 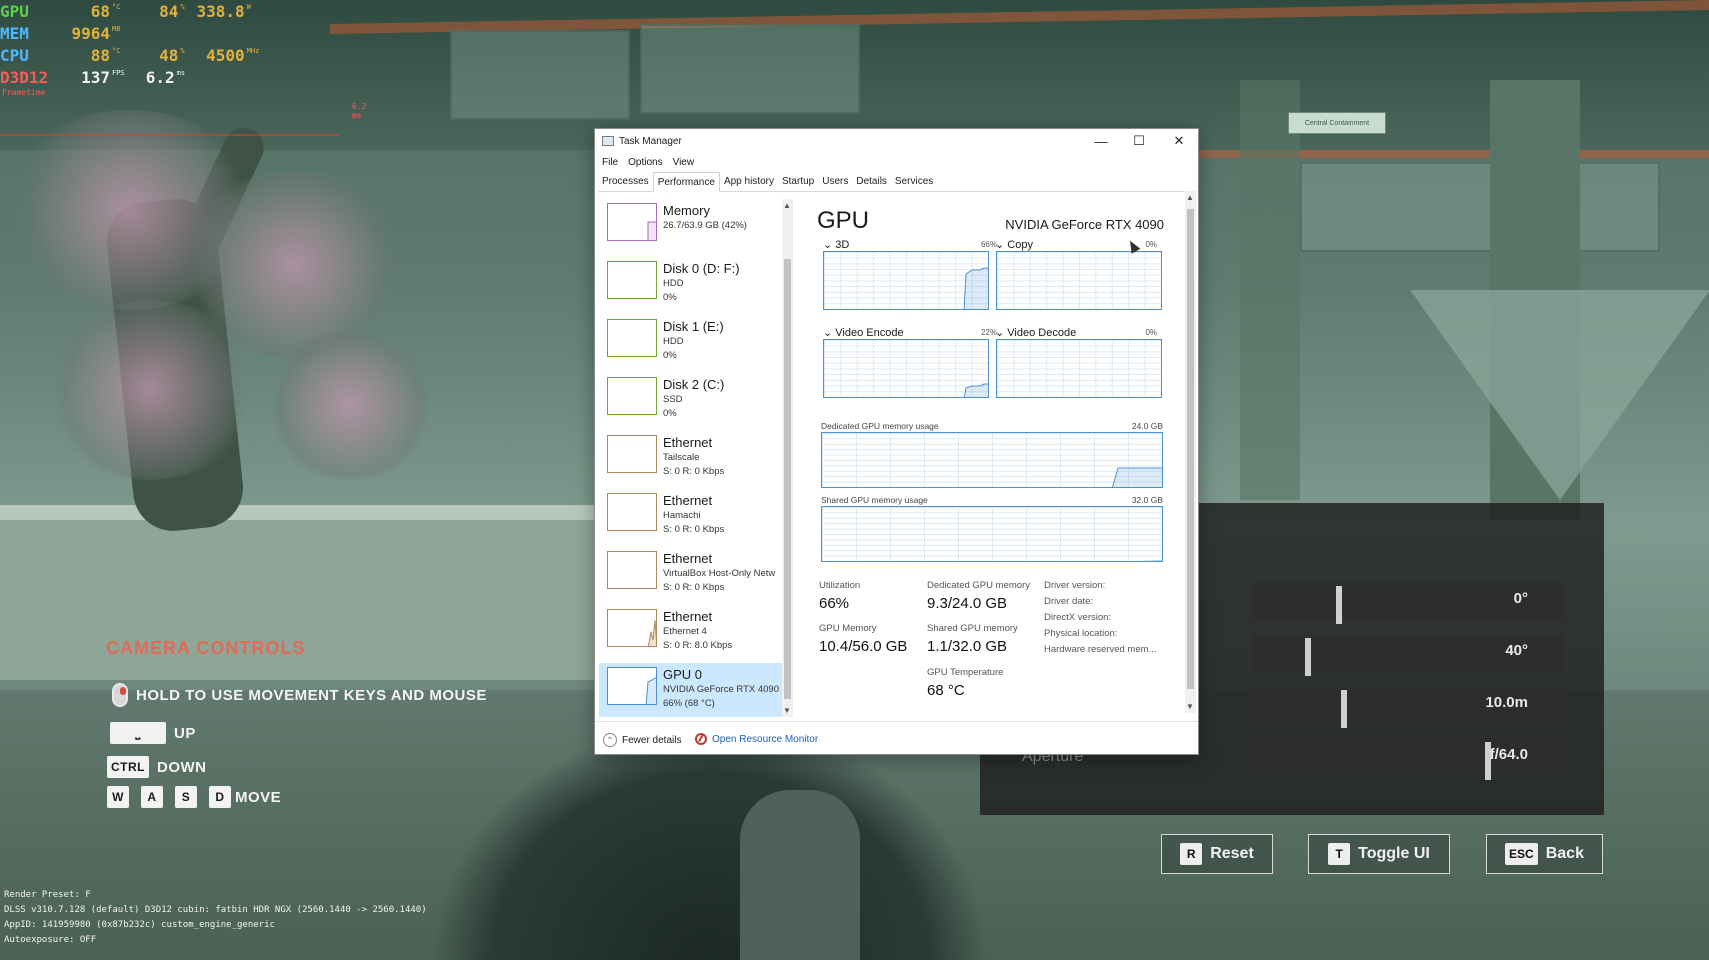 I want to click on photo-slider-row: 10.0m, so click(x=1408, y=707).